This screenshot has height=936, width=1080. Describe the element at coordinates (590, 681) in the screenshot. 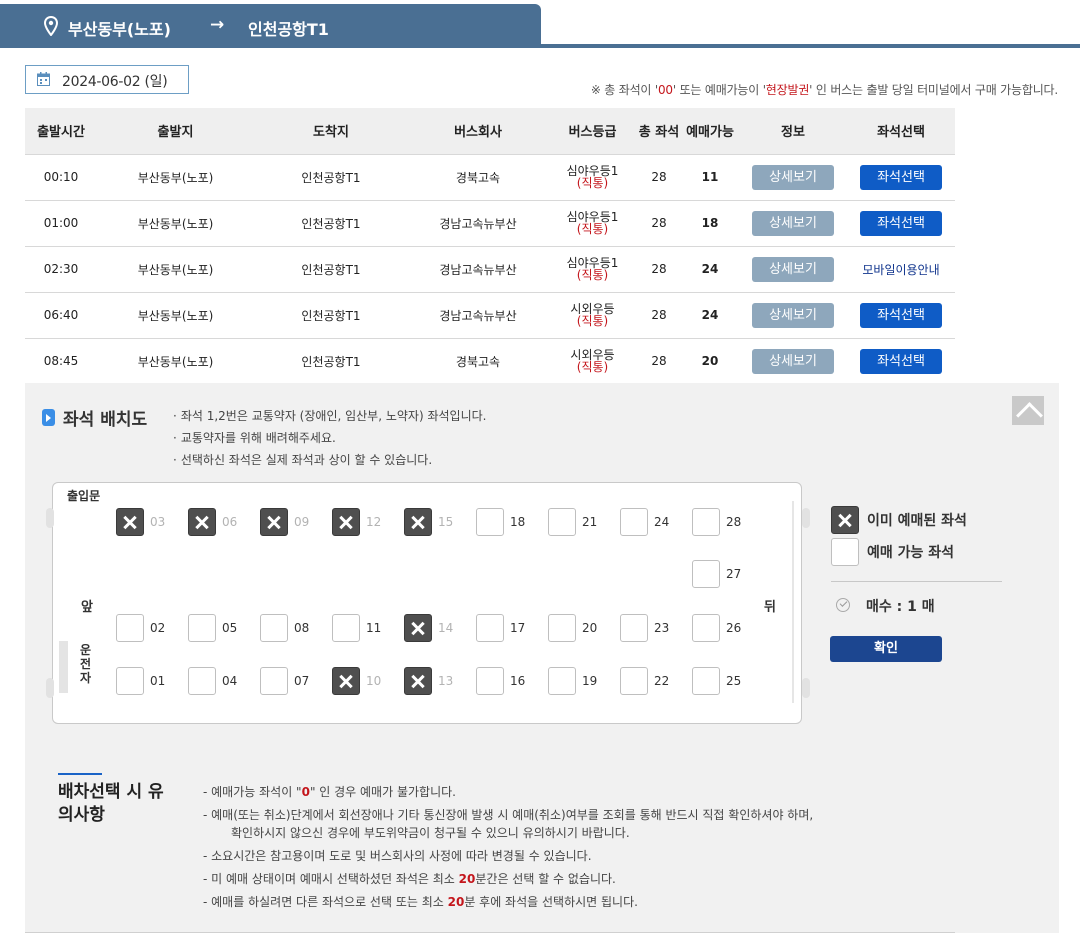

I see `seat-number: 19` at that location.